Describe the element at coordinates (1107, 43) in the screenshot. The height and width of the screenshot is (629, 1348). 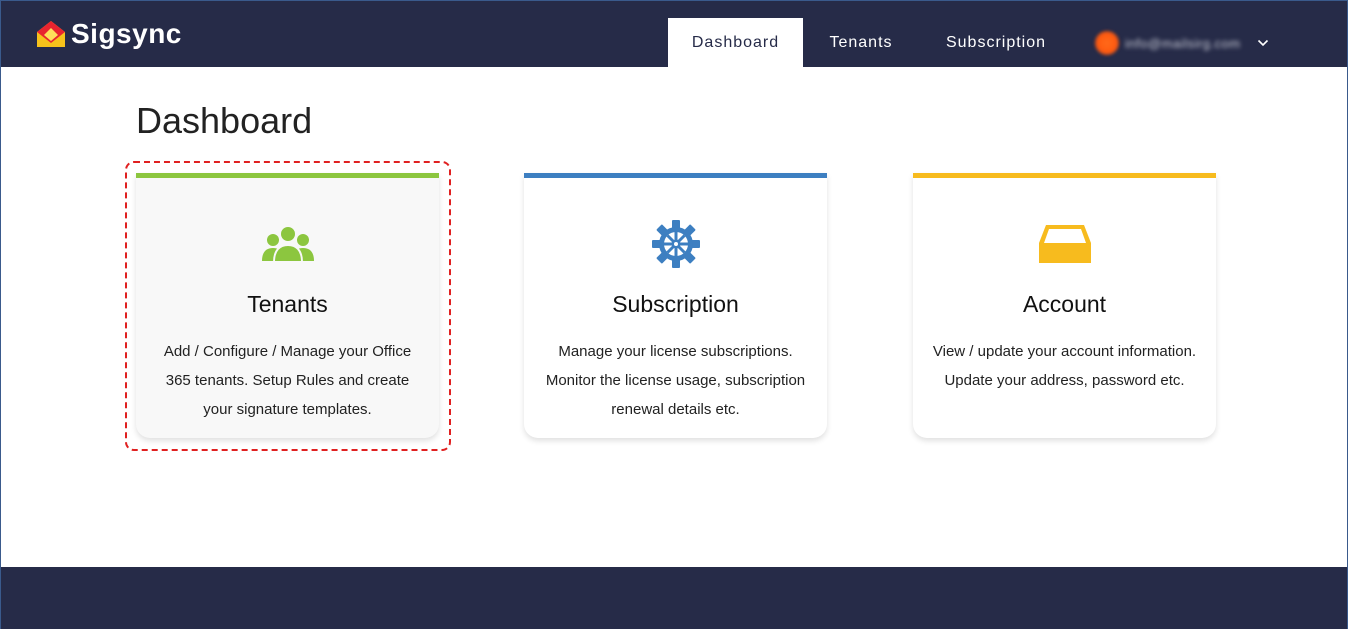
I see `avatar` at that location.